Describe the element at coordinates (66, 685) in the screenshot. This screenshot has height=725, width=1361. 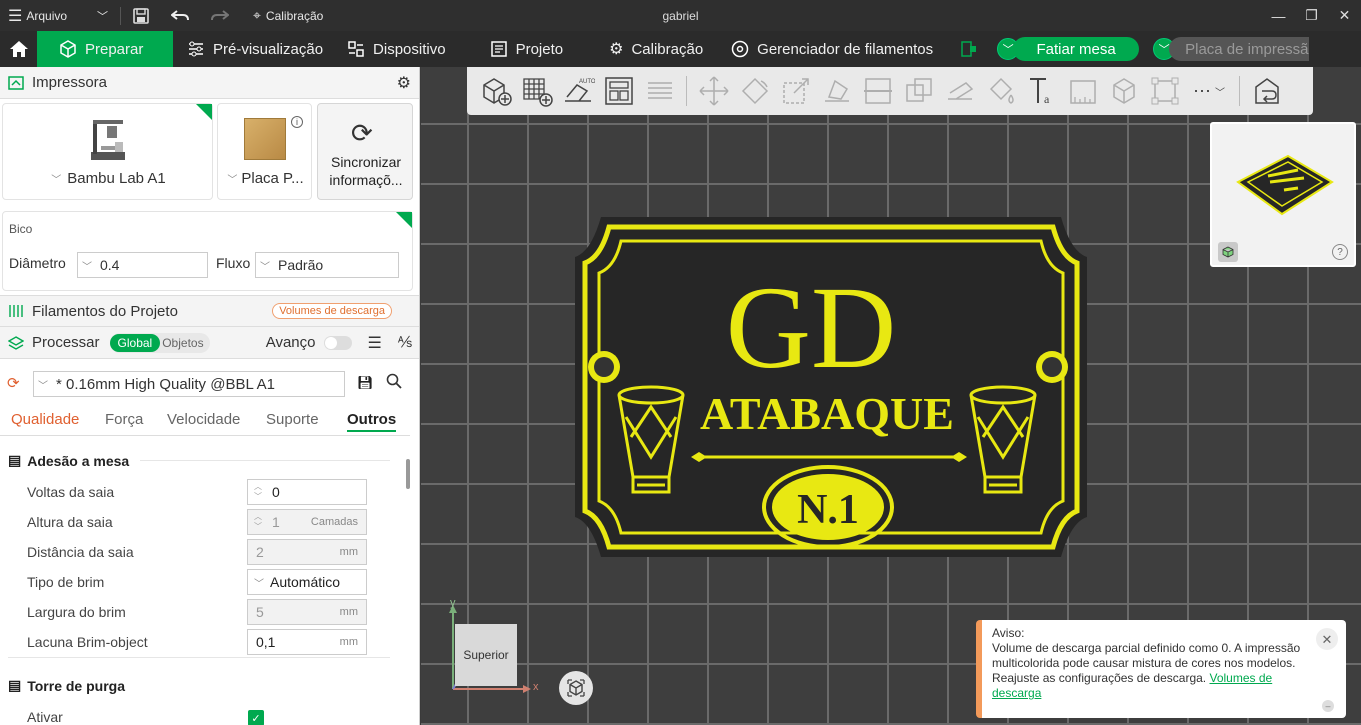
I see `group-prime-tower-header: ▤ Torre de purga` at that location.